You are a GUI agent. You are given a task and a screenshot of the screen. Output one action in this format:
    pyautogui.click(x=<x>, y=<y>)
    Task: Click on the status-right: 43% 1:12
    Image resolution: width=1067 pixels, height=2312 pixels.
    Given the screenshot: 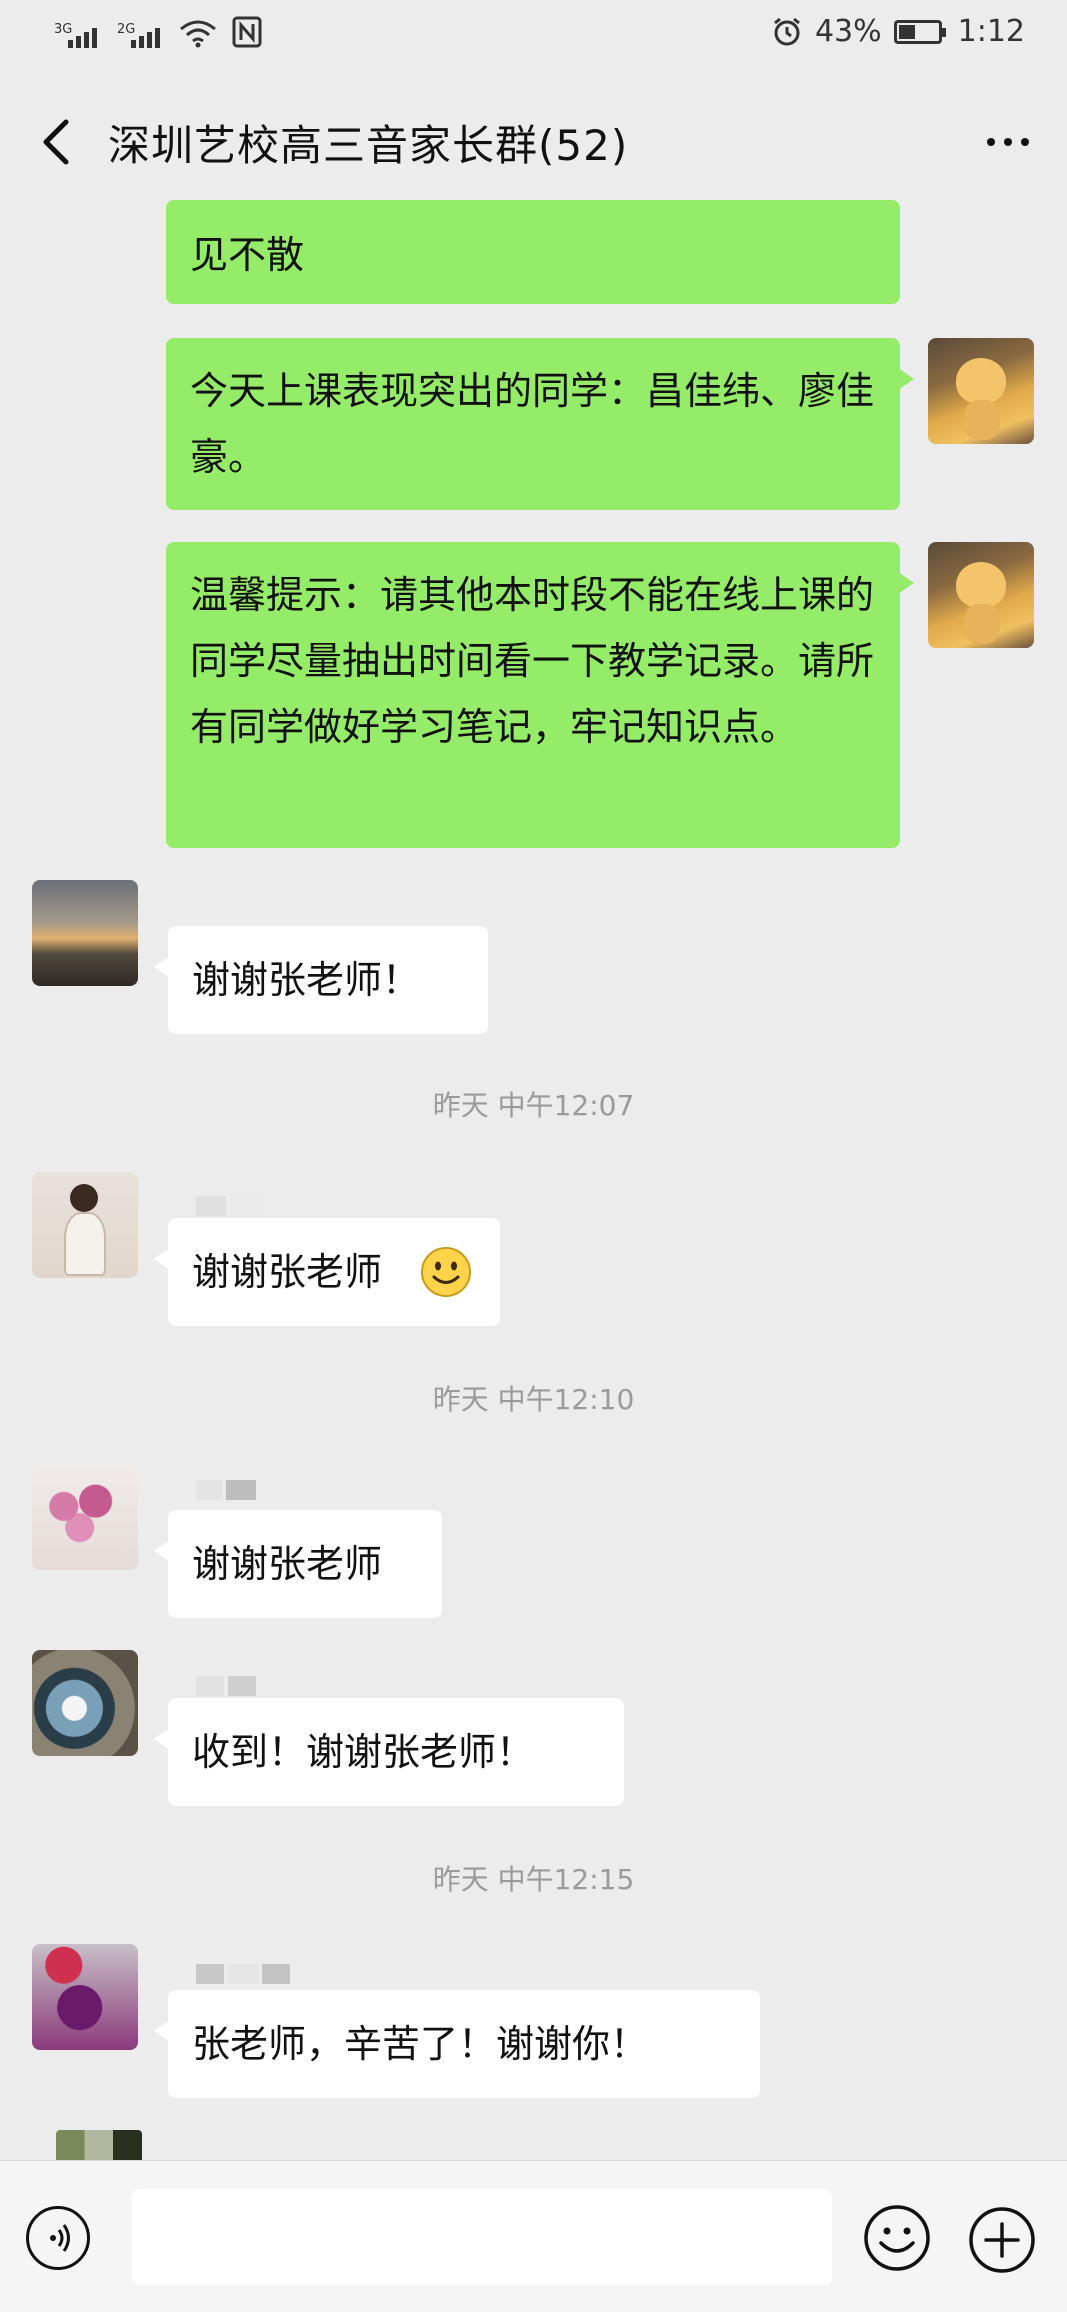 What is the action you would take?
    pyautogui.click(x=898, y=31)
    